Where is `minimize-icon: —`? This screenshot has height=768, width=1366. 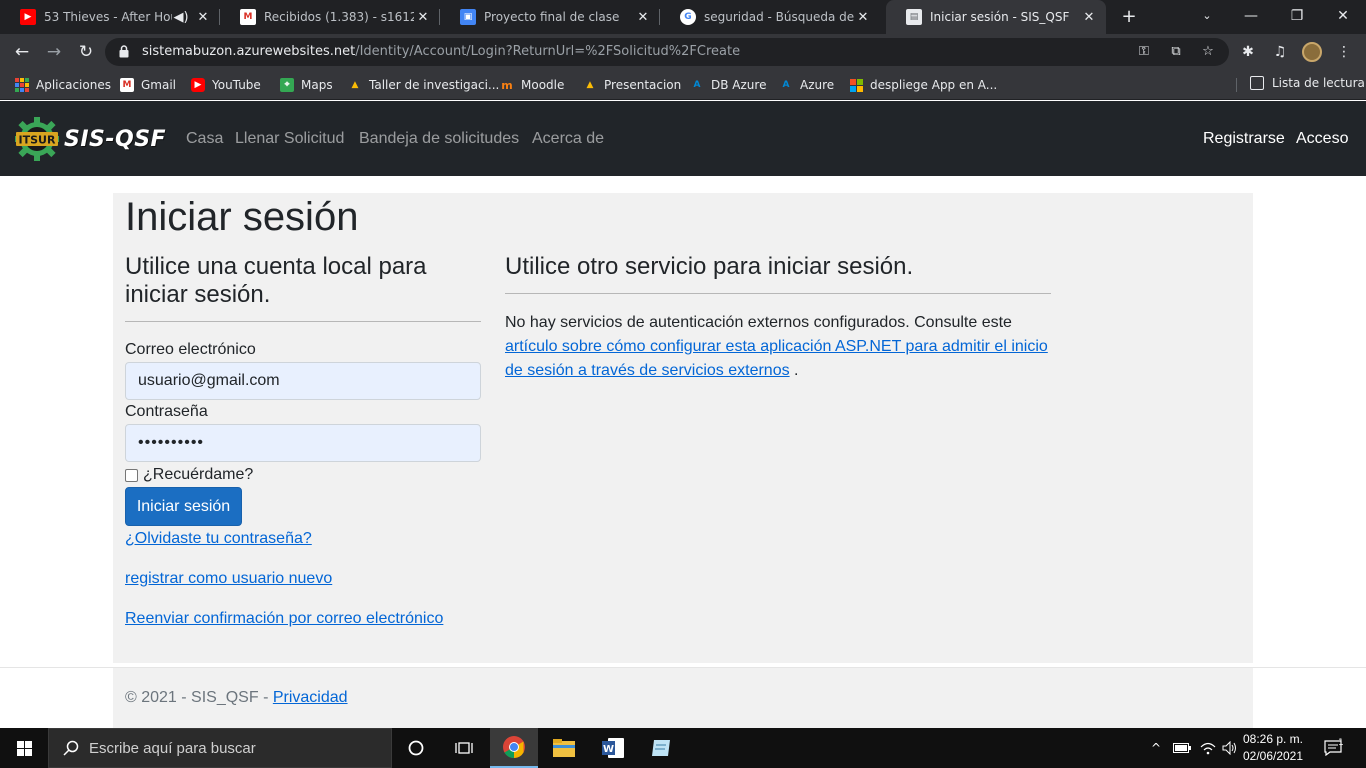 minimize-icon: — is located at coordinates (1251, 17).